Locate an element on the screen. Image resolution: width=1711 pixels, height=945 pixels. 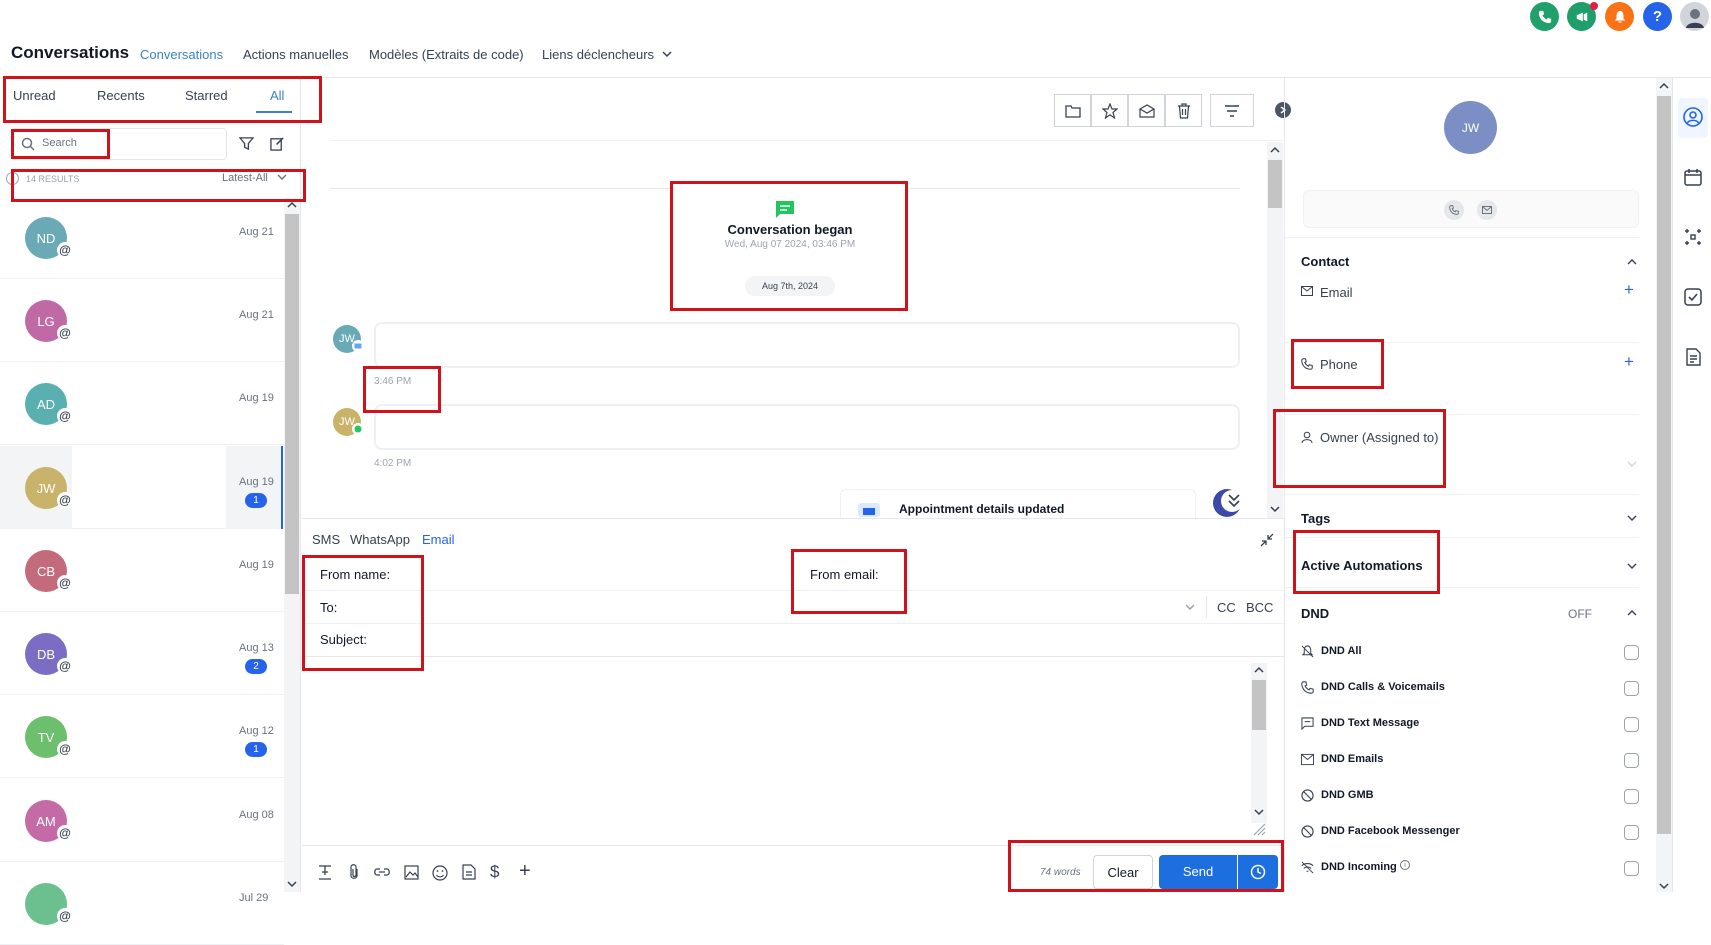
section-dnd: DND is located at coordinates (1315, 613).